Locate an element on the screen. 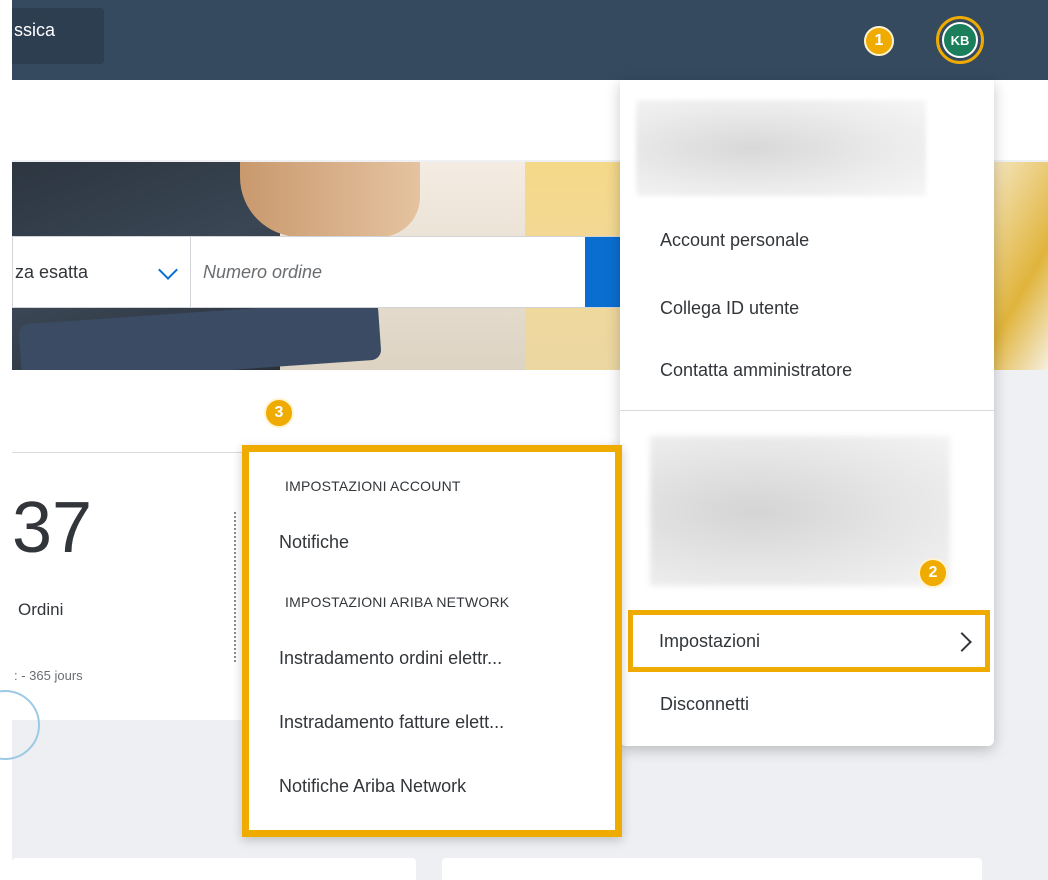 This screenshot has height=880, width=1048. order-search-bar: za esatta is located at coordinates (322, 272).